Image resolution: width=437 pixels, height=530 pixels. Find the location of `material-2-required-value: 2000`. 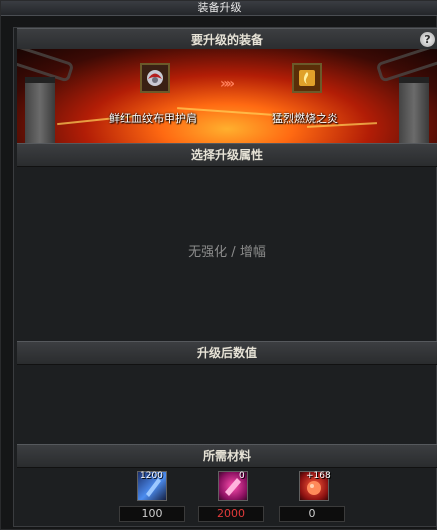

material-2-required-value: 2000 is located at coordinates (231, 513).